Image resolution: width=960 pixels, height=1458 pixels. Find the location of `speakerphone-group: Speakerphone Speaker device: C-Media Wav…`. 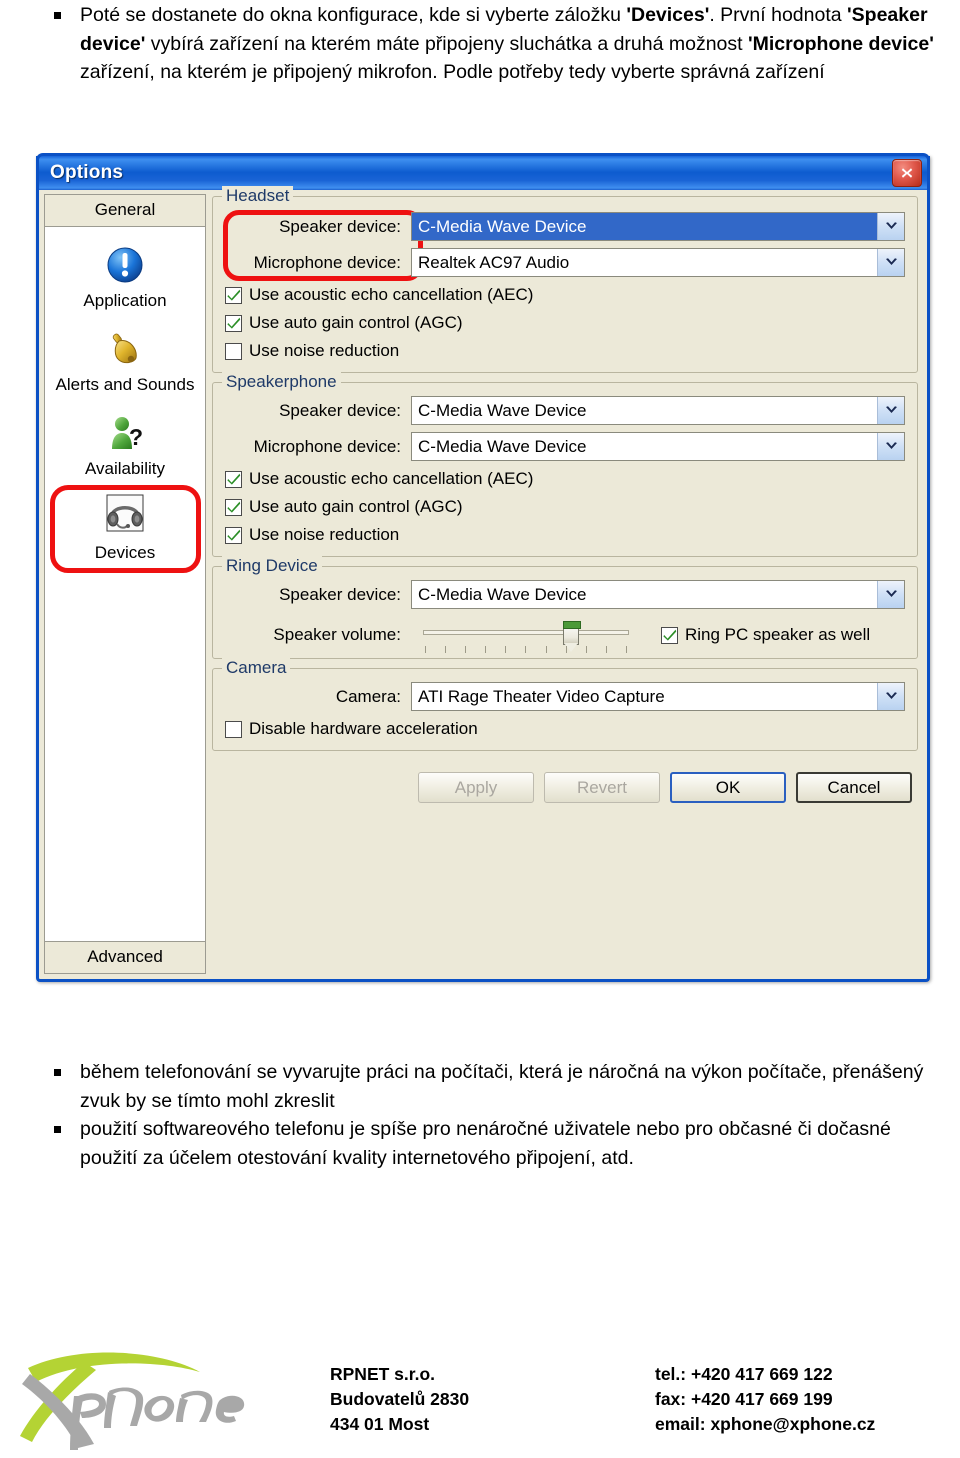

speakerphone-group: Speakerphone Speaker device: C-Media Wav… is located at coordinates (565, 464).